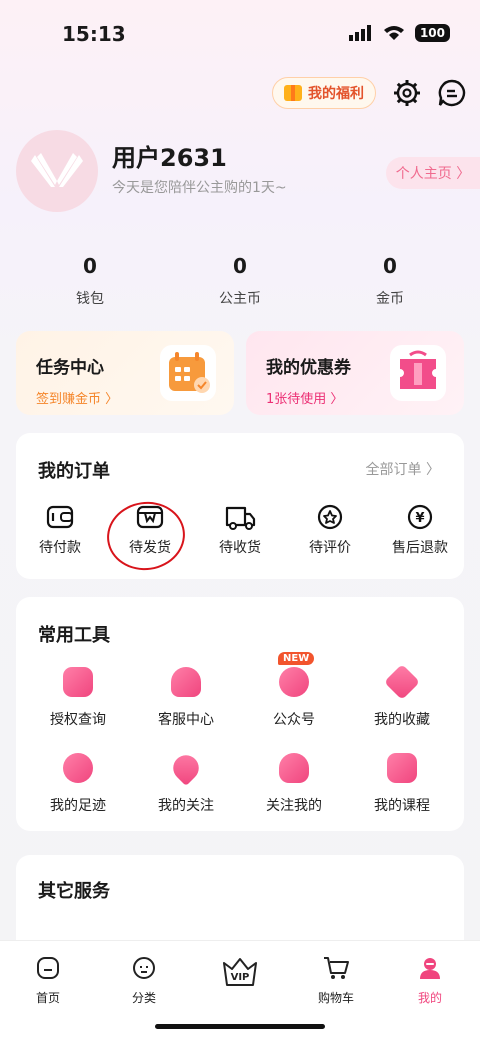 Image resolution: width=480 pixels, height=1041 pixels. I want to click on category-icon, so click(144, 968).